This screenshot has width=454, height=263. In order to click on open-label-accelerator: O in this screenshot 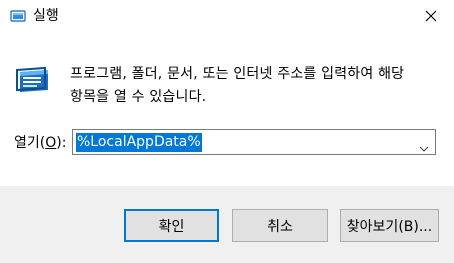, I will do `click(51, 143)`.